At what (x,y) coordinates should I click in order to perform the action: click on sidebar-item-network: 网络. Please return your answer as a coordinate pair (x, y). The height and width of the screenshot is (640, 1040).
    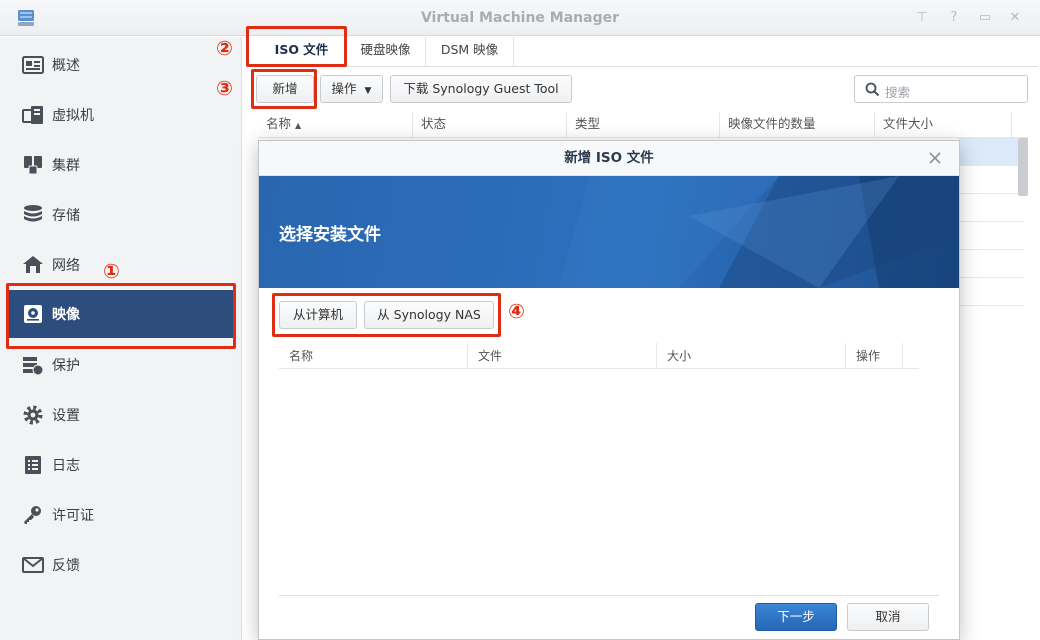
    Looking at the image, I should click on (121, 265).